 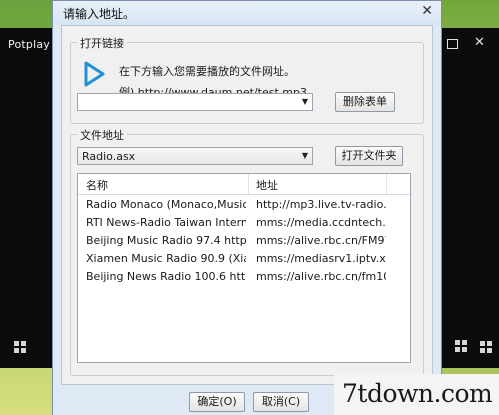 I want to click on player-playlist-icon, so click(x=20, y=347).